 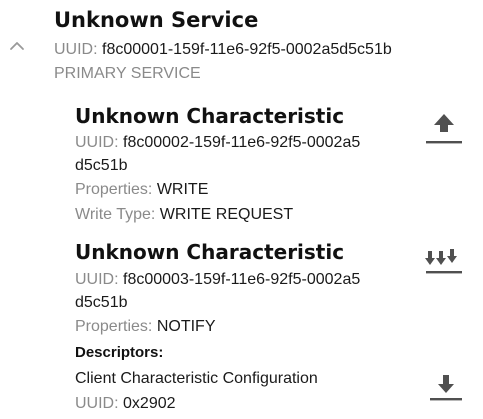 What do you see at coordinates (119, 352) in the screenshot?
I see `descriptors-heading: Descriptors:` at bounding box center [119, 352].